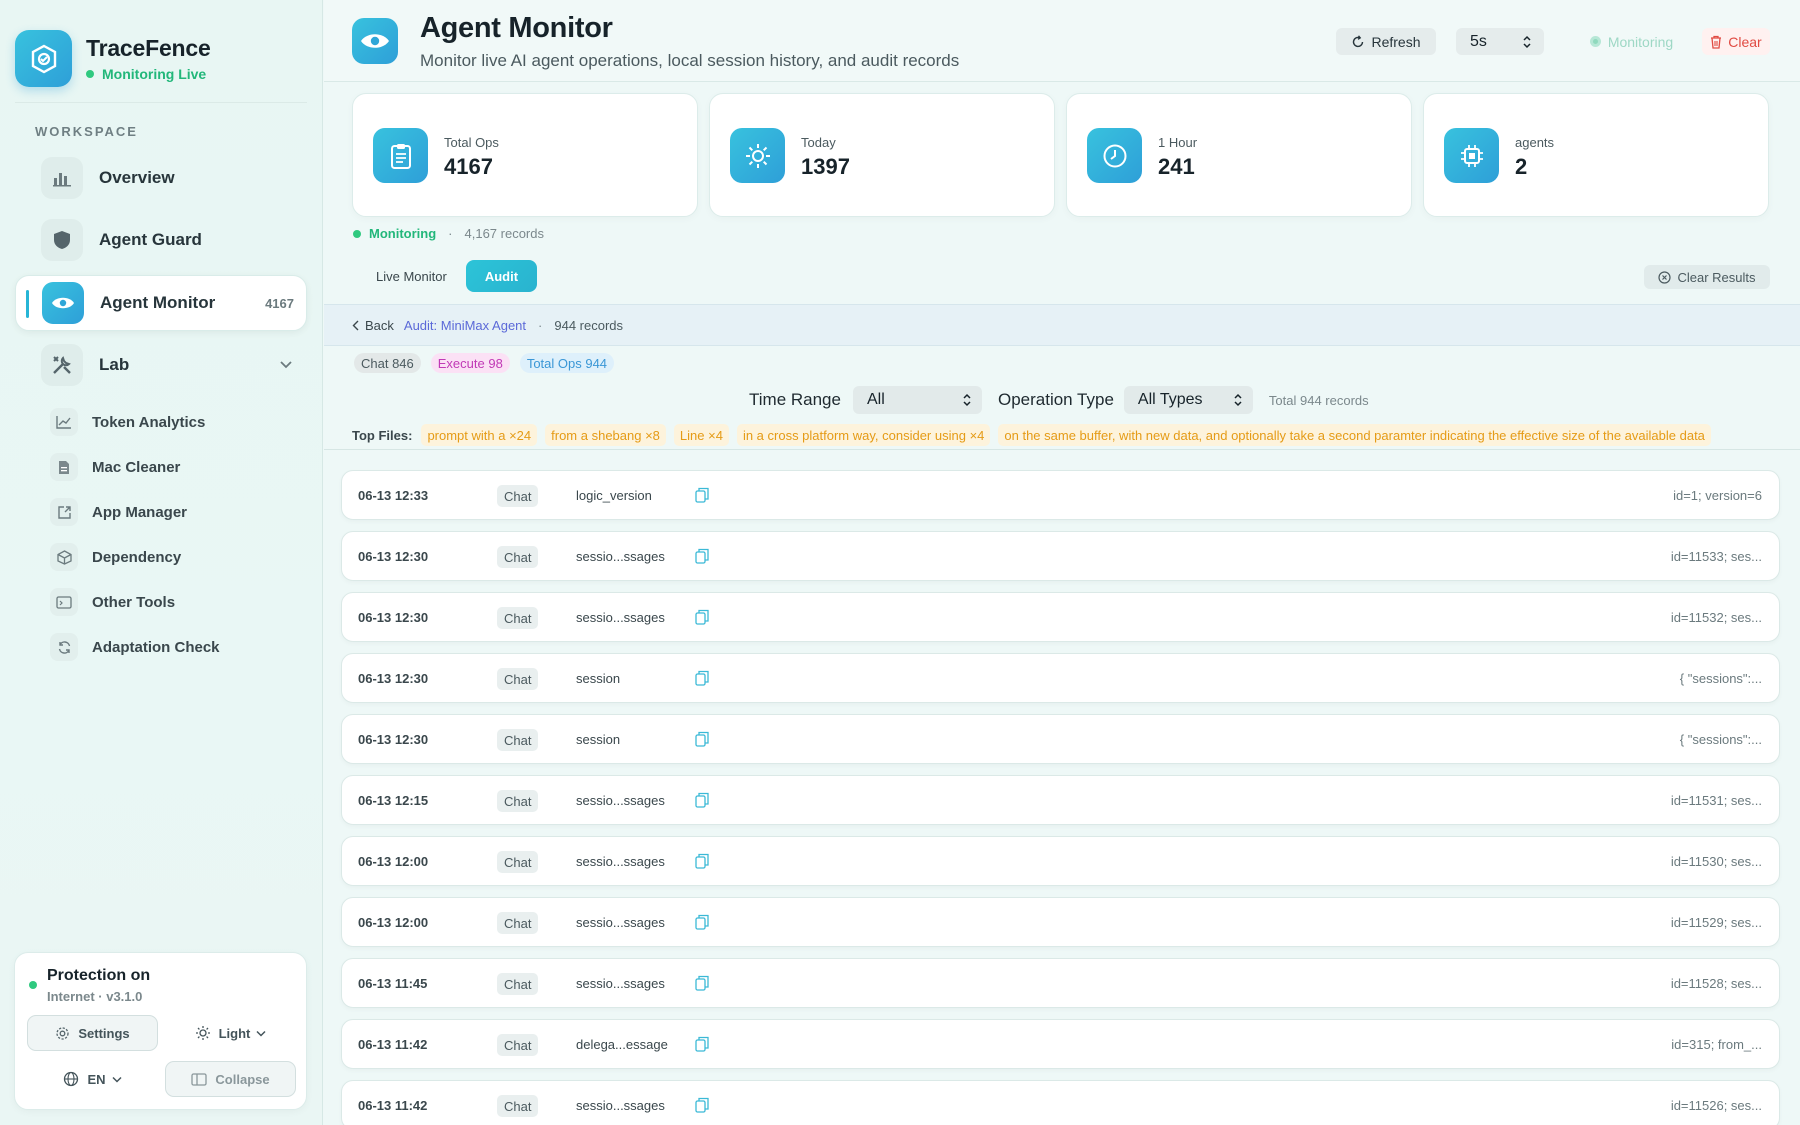  What do you see at coordinates (92, 1079) in the screenshot?
I see `language-select: EN` at bounding box center [92, 1079].